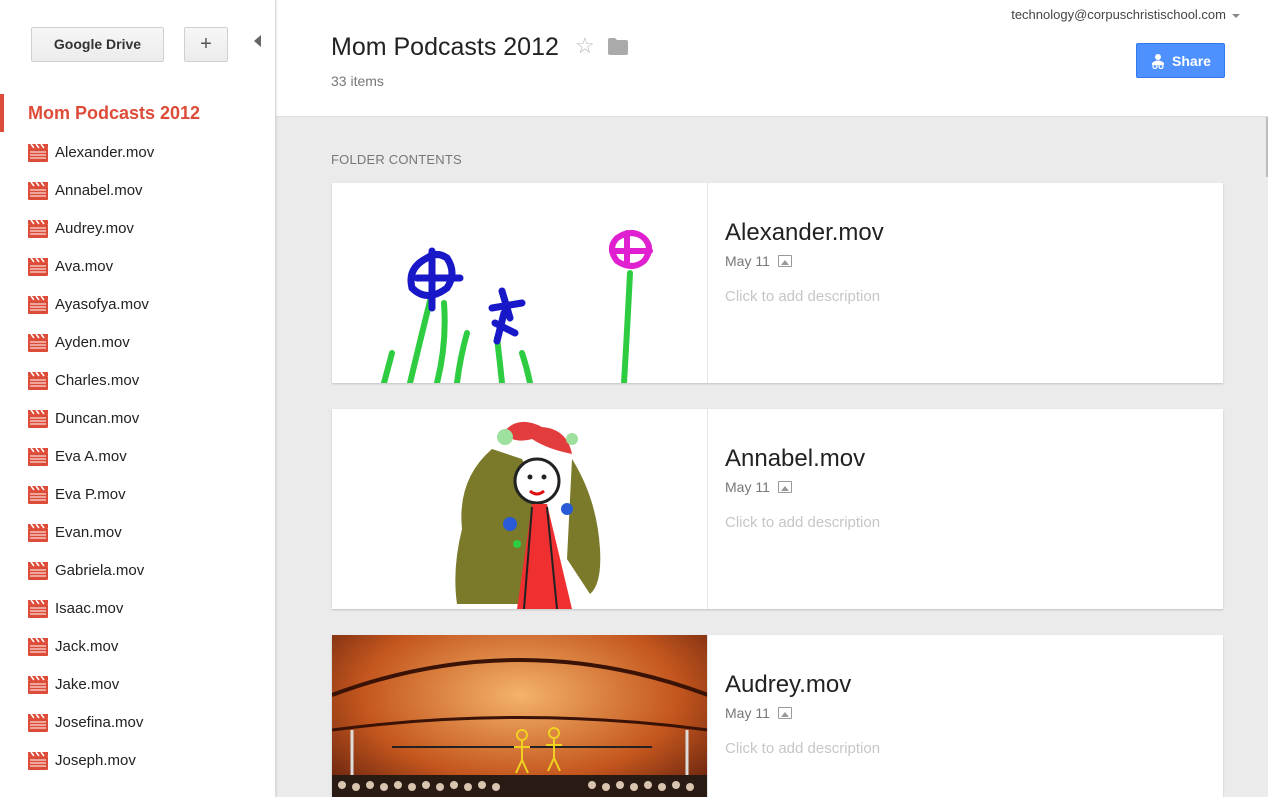 The height and width of the screenshot is (797, 1268). I want to click on sidebar-file-item: Ayden.mov, so click(137, 342).